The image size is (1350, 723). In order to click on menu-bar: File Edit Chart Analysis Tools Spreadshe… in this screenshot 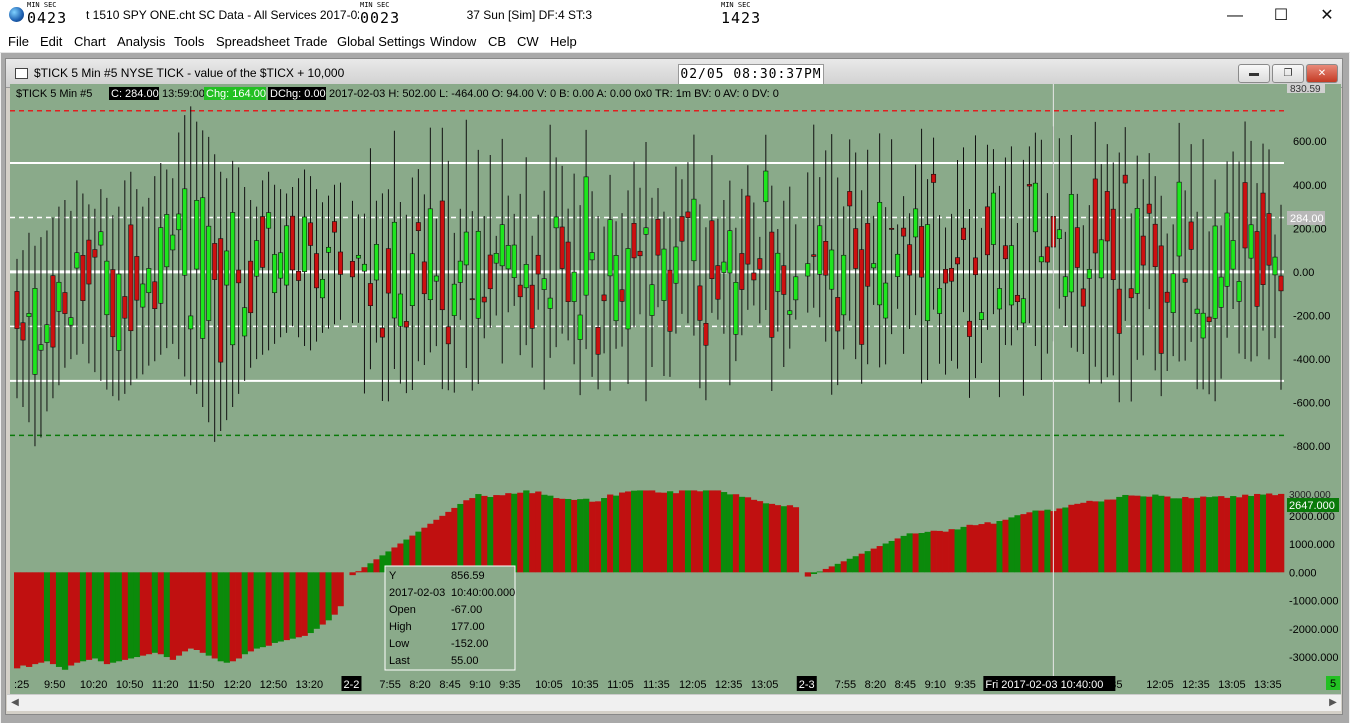, I will do `click(675, 42)`.